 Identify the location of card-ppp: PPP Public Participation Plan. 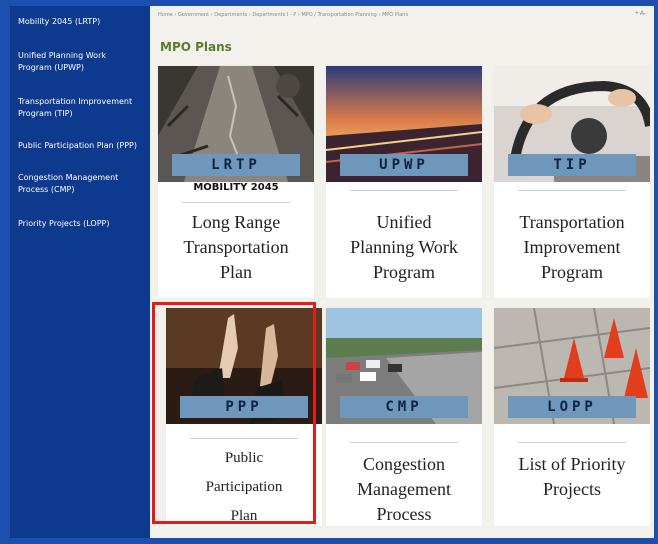
(244, 417).